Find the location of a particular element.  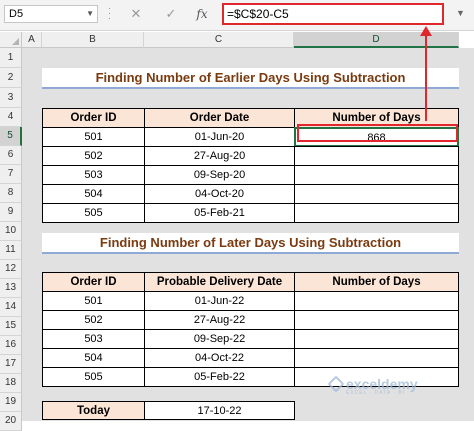

column-header-a: A is located at coordinates (32, 40).